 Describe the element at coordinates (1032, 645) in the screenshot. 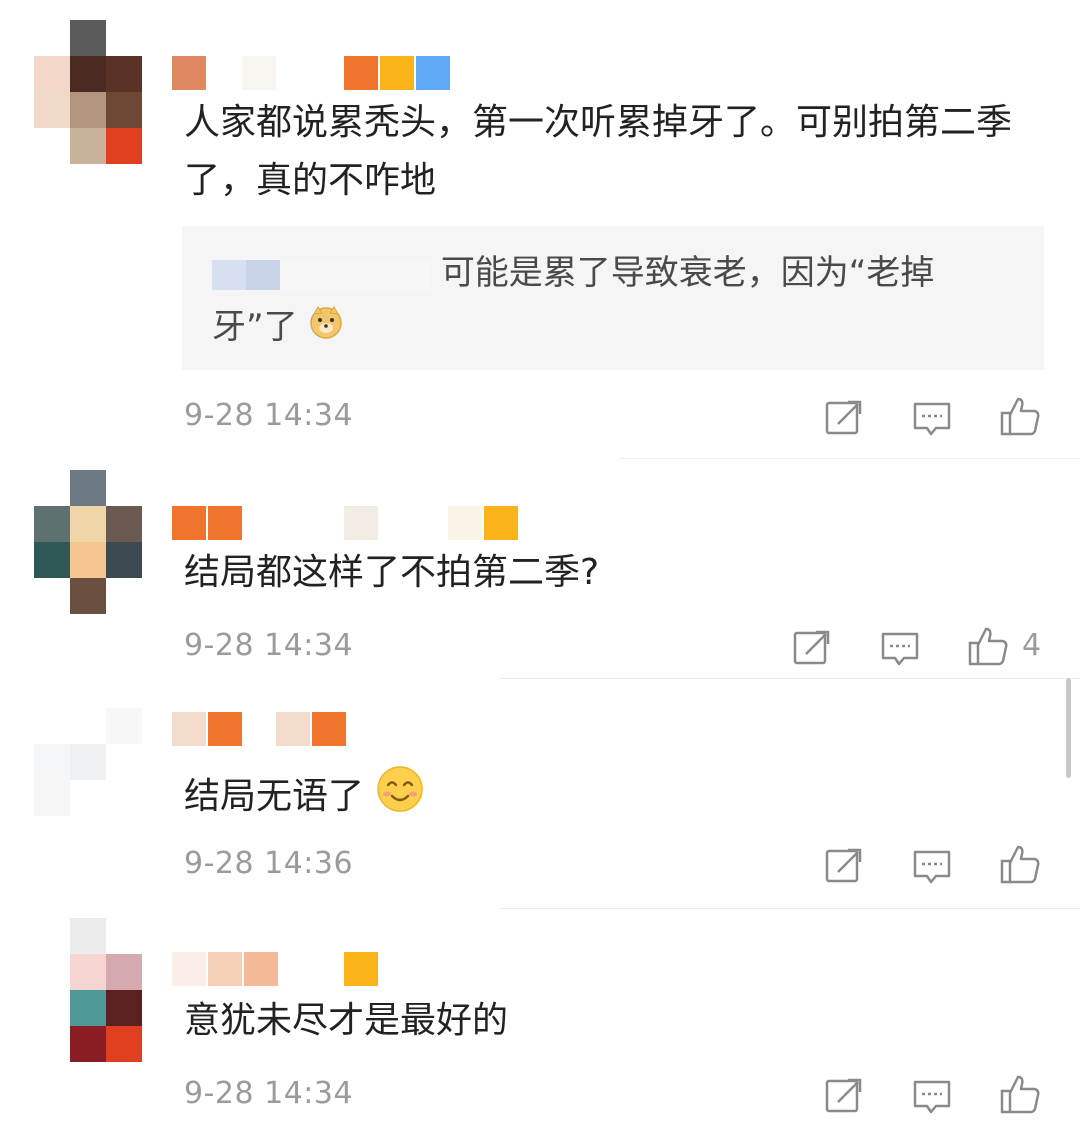

I see `like-count: 4` at that location.